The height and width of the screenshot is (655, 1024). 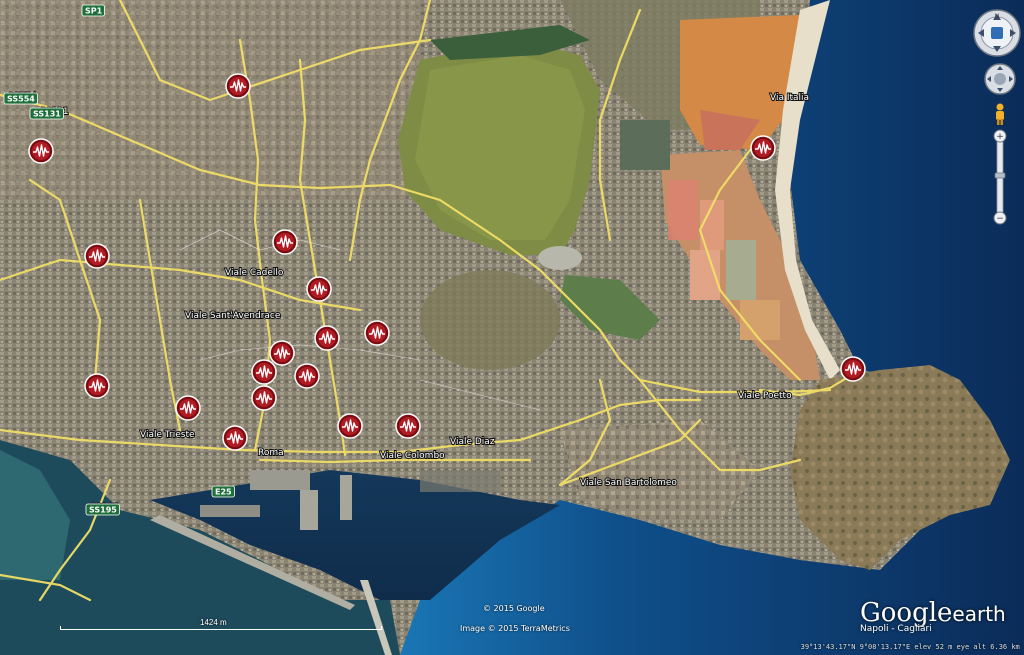 I want to click on road-shield-label: E25, so click(x=223, y=492).